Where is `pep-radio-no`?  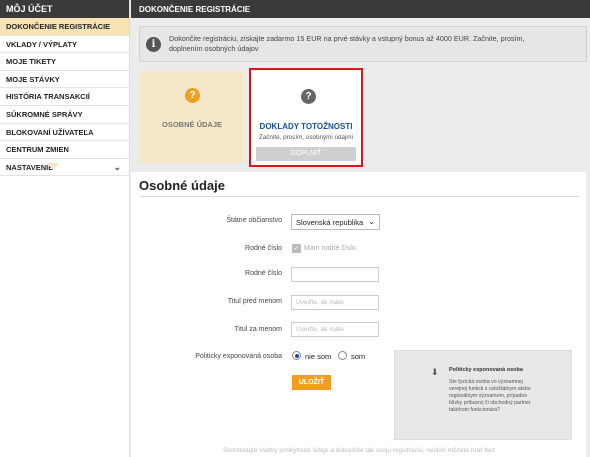 pep-radio-no is located at coordinates (296, 355).